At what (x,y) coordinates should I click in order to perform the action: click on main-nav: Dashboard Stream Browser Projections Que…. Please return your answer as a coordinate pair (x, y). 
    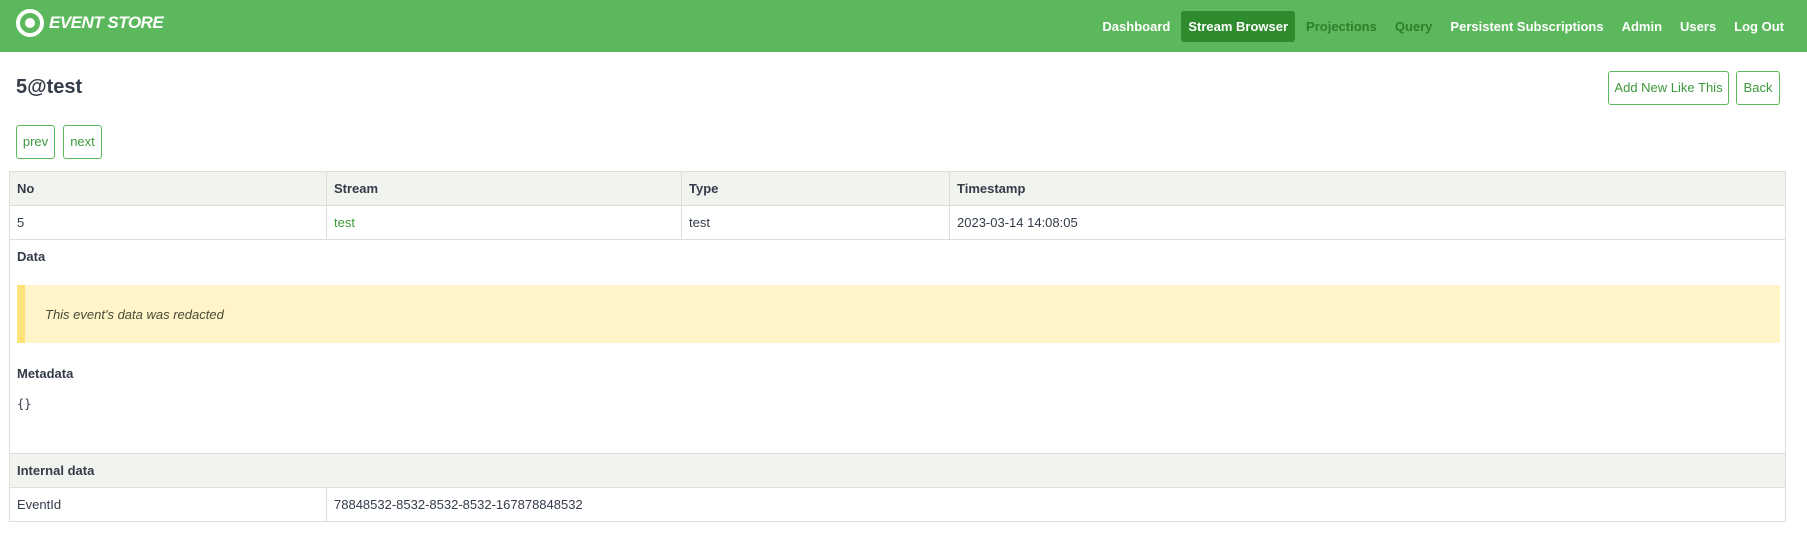
    Looking at the image, I should click on (1441, 26).